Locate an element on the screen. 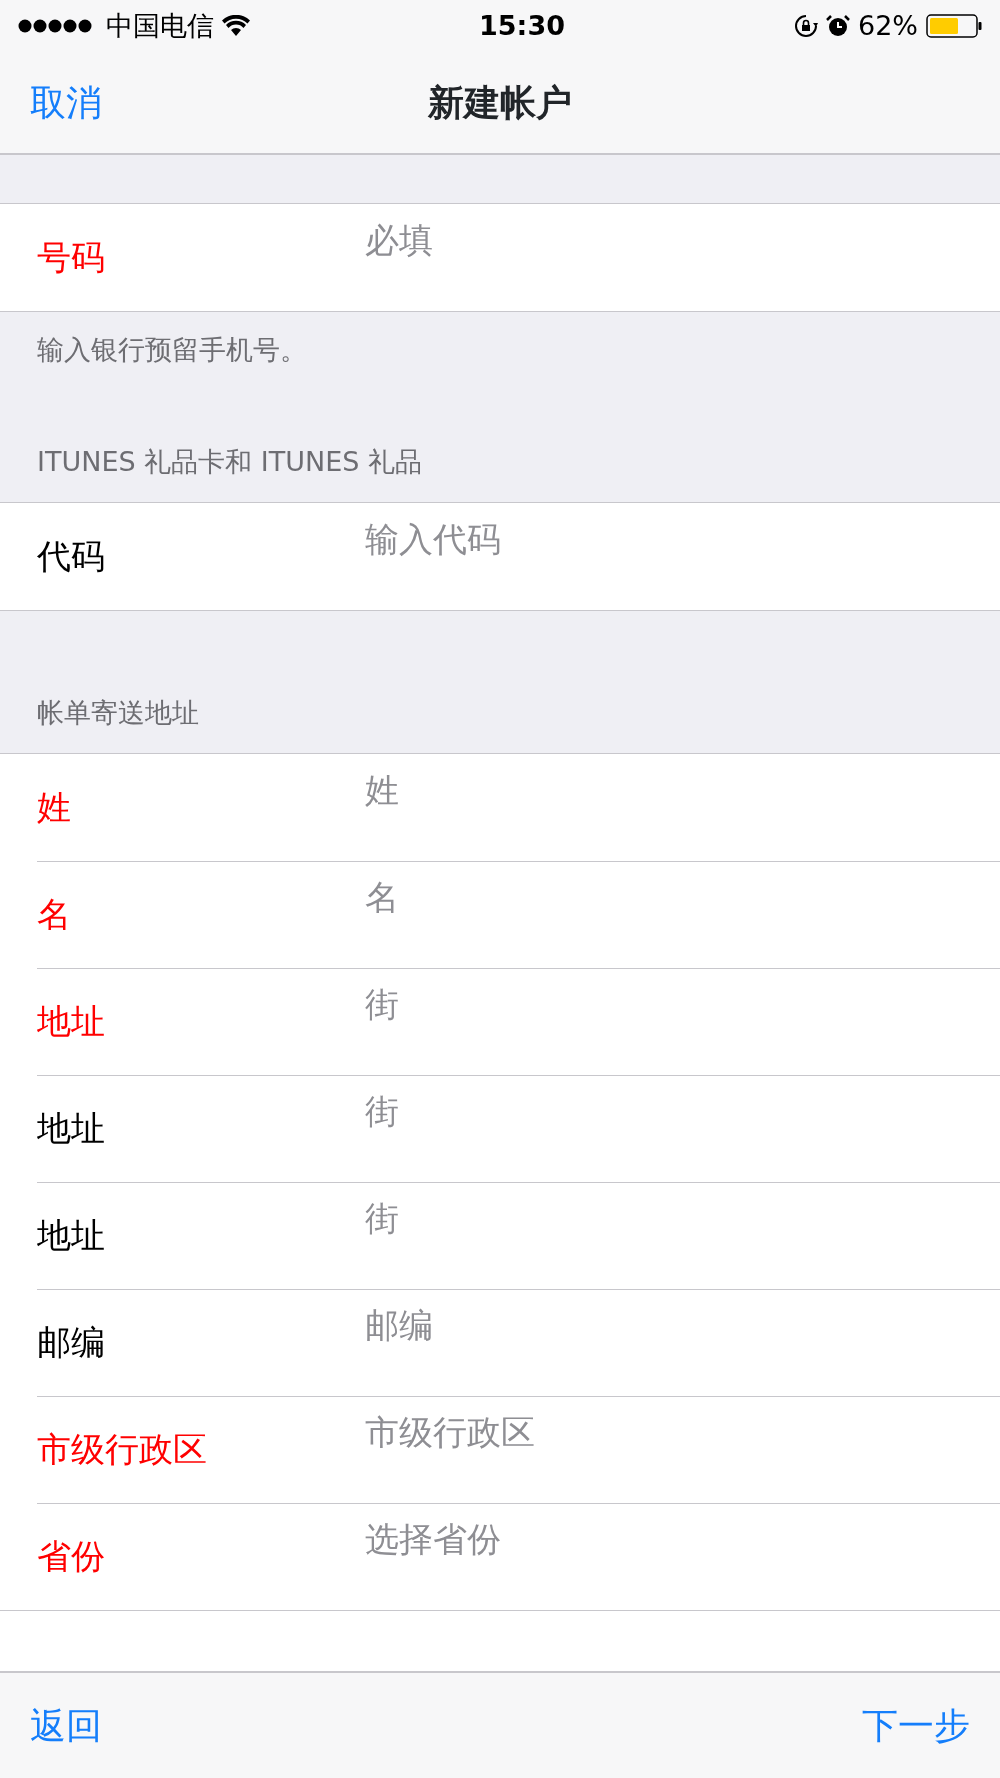 Image resolution: width=1000 pixels, height=1778 pixels. rotation-lock-icon is located at coordinates (806, 26).